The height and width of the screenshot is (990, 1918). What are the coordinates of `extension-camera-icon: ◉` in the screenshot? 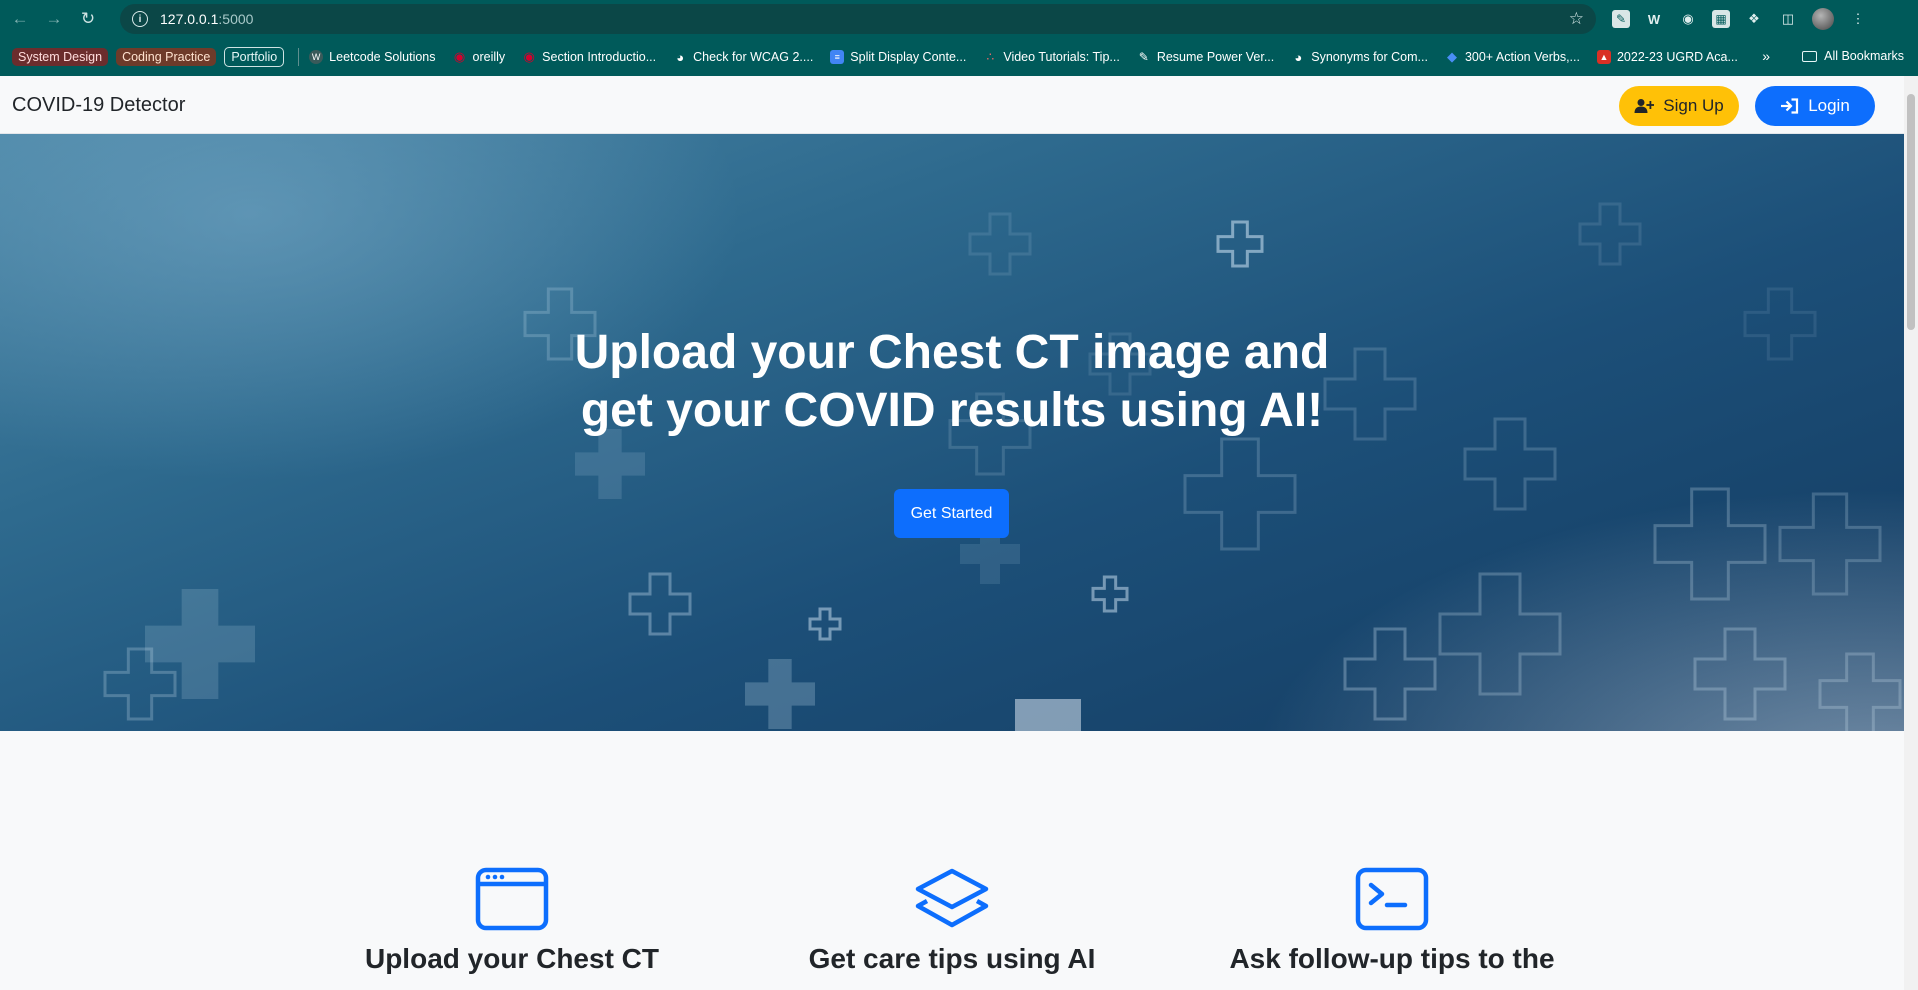 It's located at (1688, 19).